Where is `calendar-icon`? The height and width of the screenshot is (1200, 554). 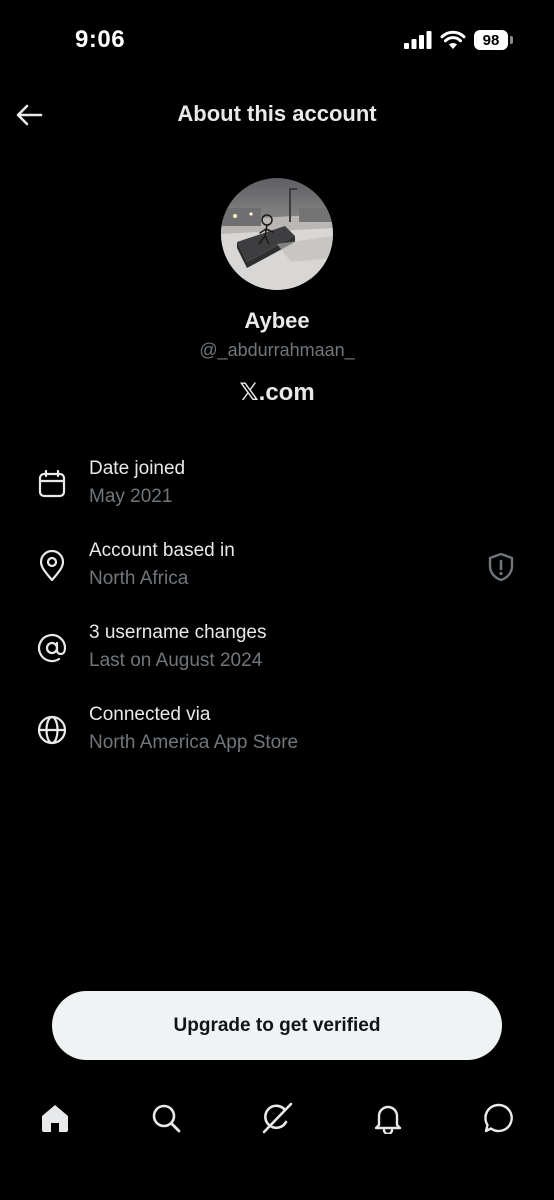 calendar-icon is located at coordinates (52, 484).